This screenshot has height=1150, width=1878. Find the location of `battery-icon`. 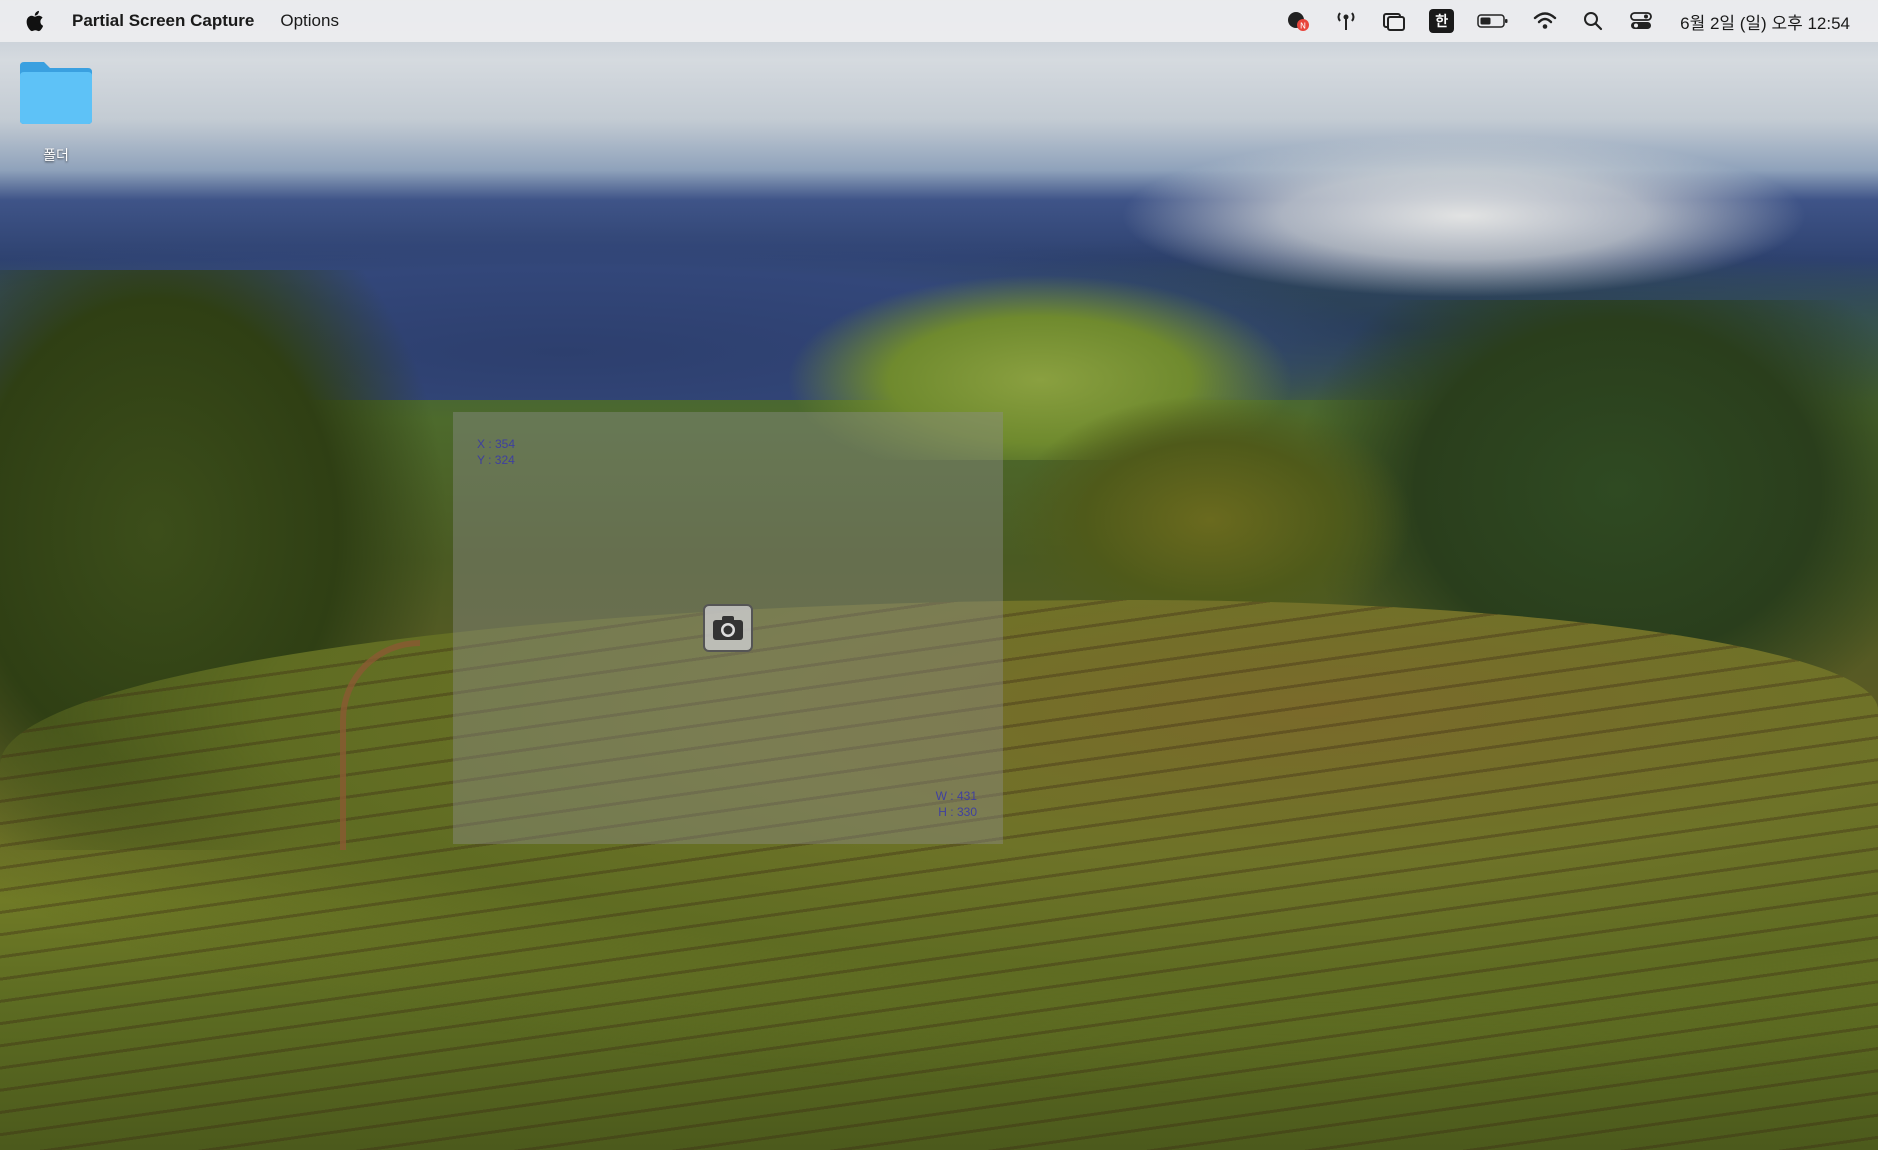

battery-icon is located at coordinates (1493, 21).